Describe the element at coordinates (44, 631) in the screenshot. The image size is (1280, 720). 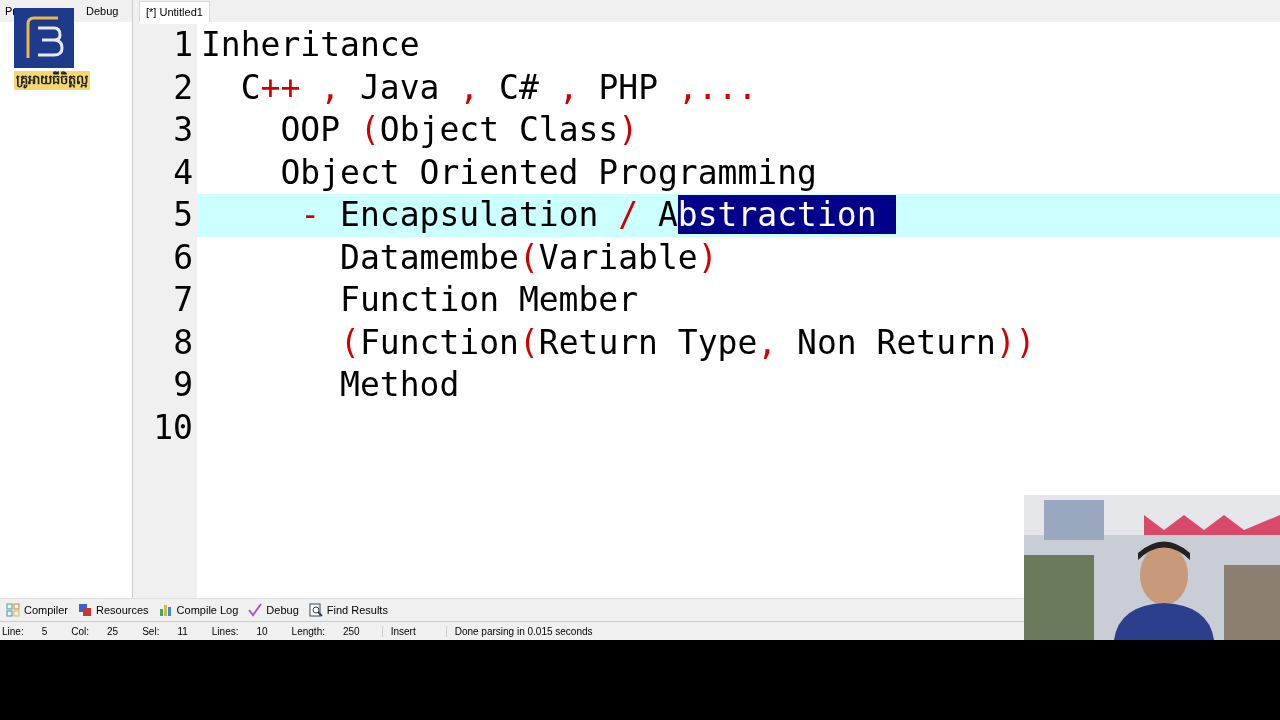
I see `status-value: 5` at that location.